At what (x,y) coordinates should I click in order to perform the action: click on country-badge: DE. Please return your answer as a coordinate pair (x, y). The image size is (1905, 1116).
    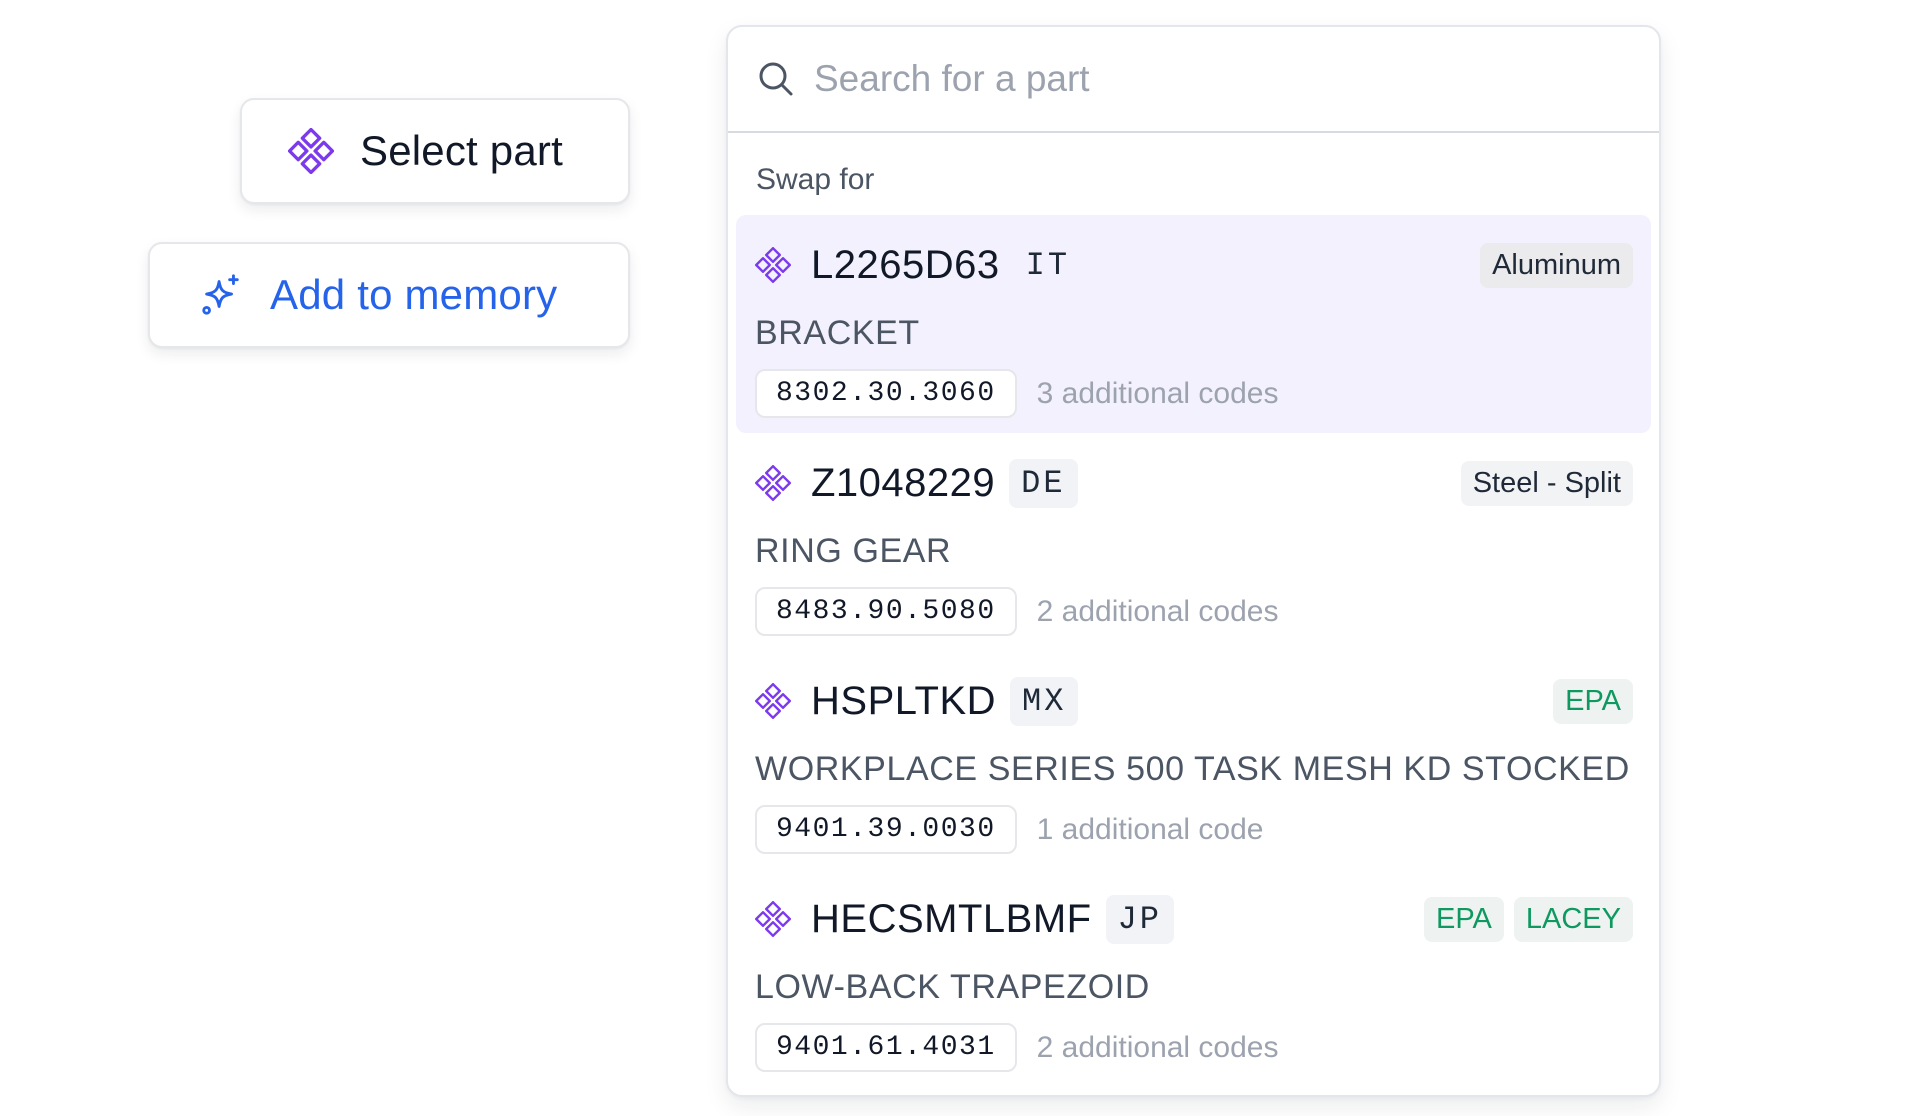
    Looking at the image, I should click on (1043, 483).